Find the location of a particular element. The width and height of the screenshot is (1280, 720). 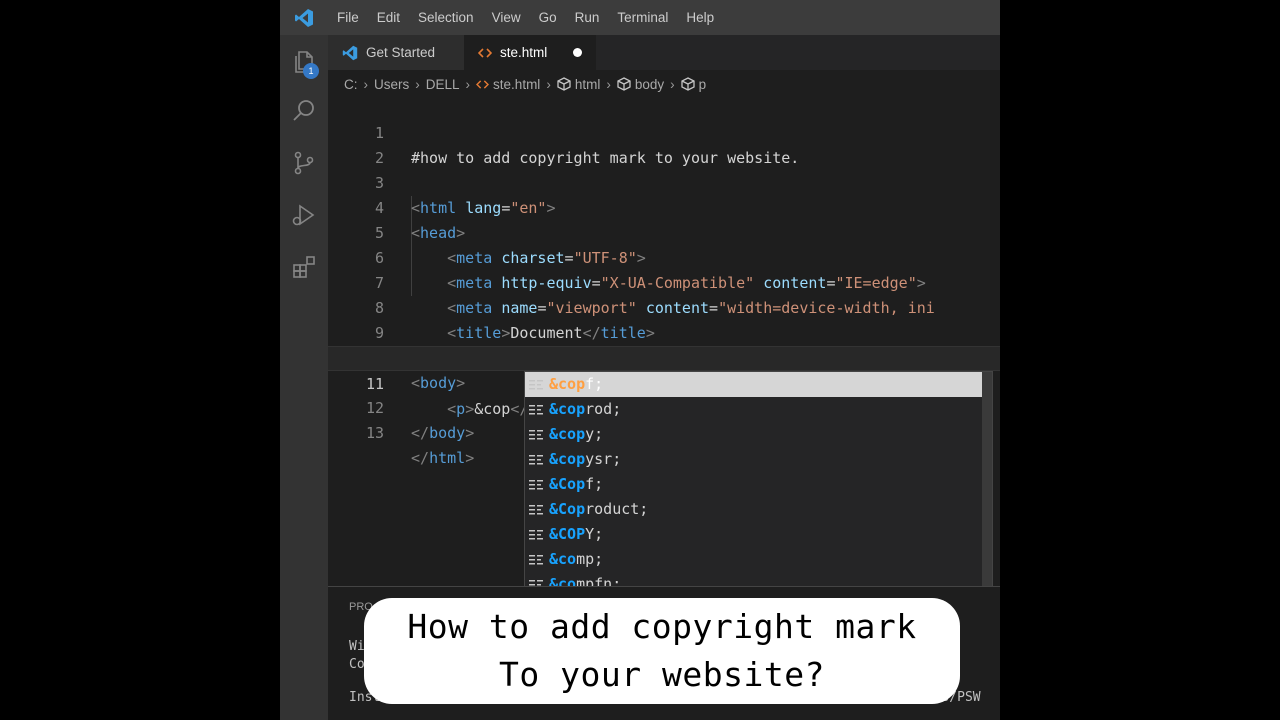

suggestion-match: &co is located at coordinates (563, 559).